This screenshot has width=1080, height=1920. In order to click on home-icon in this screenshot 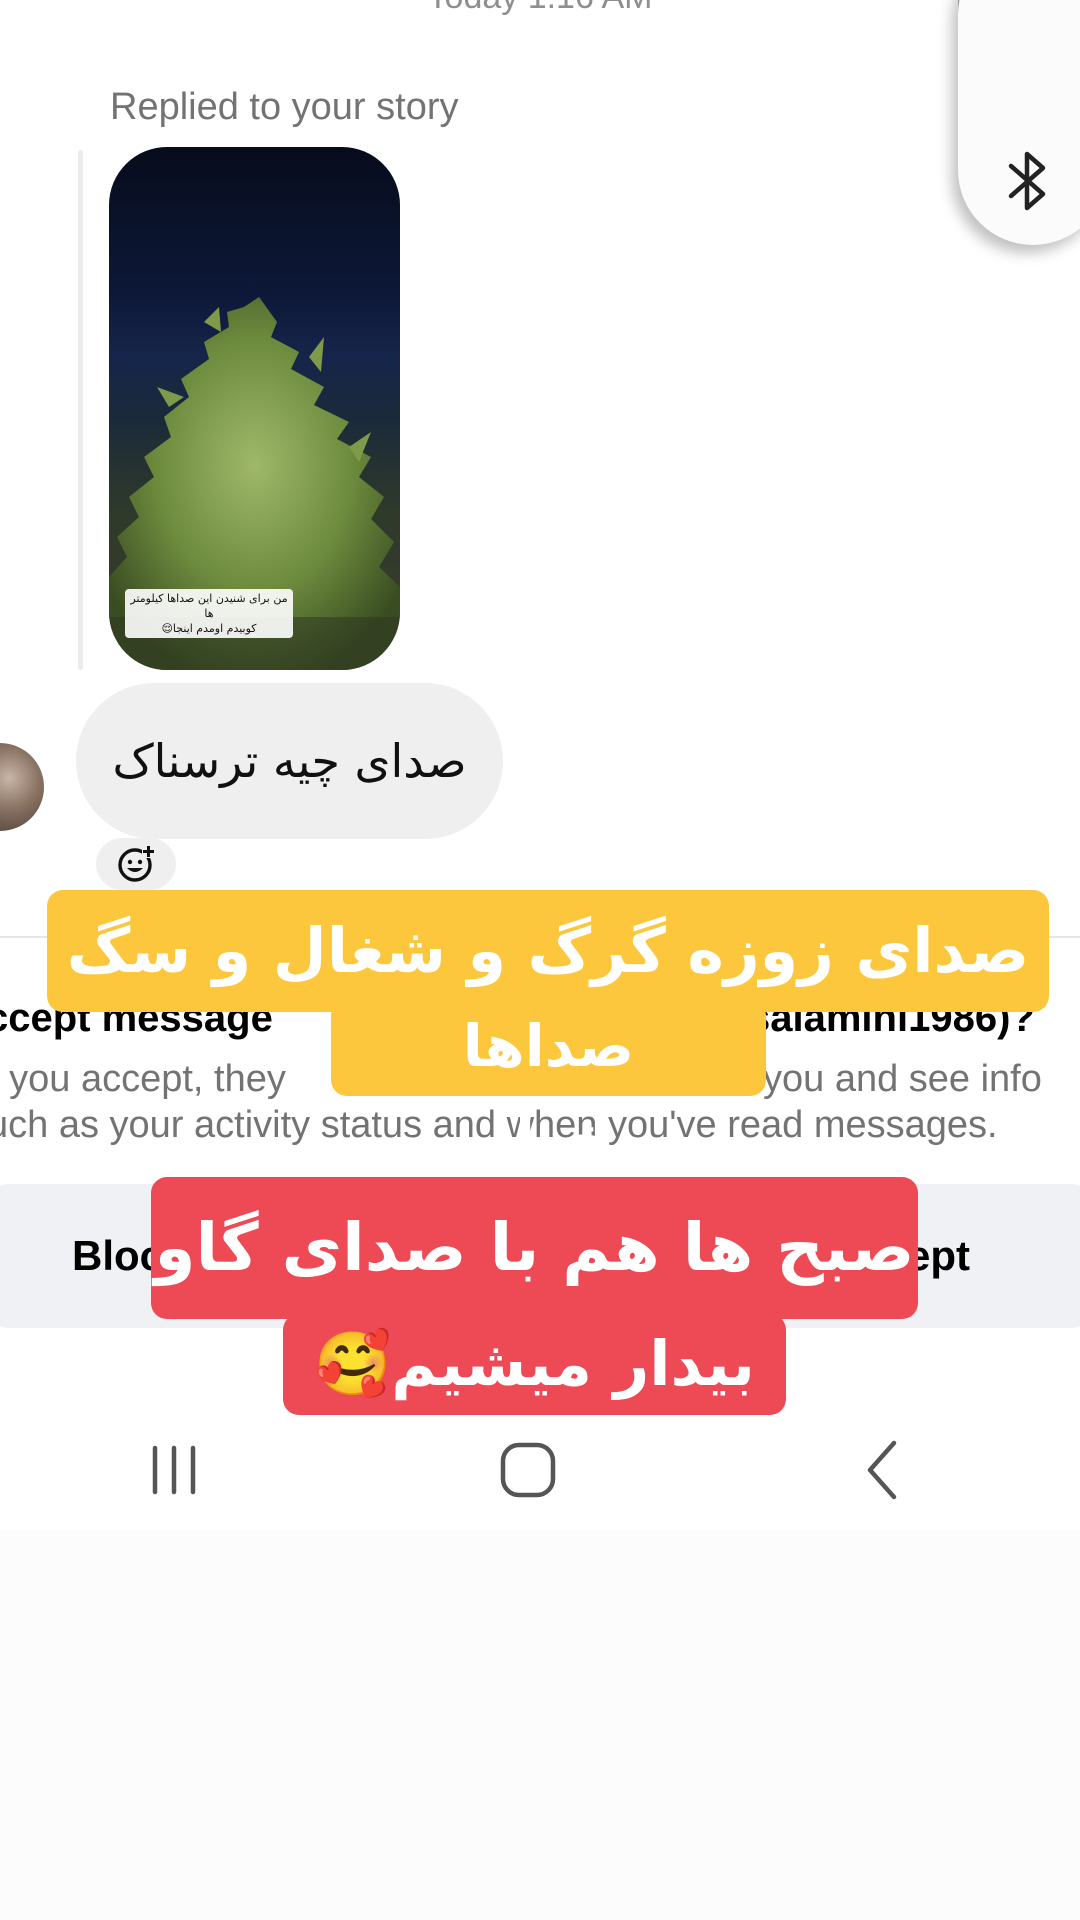, I will do `click(528, 1470)`.